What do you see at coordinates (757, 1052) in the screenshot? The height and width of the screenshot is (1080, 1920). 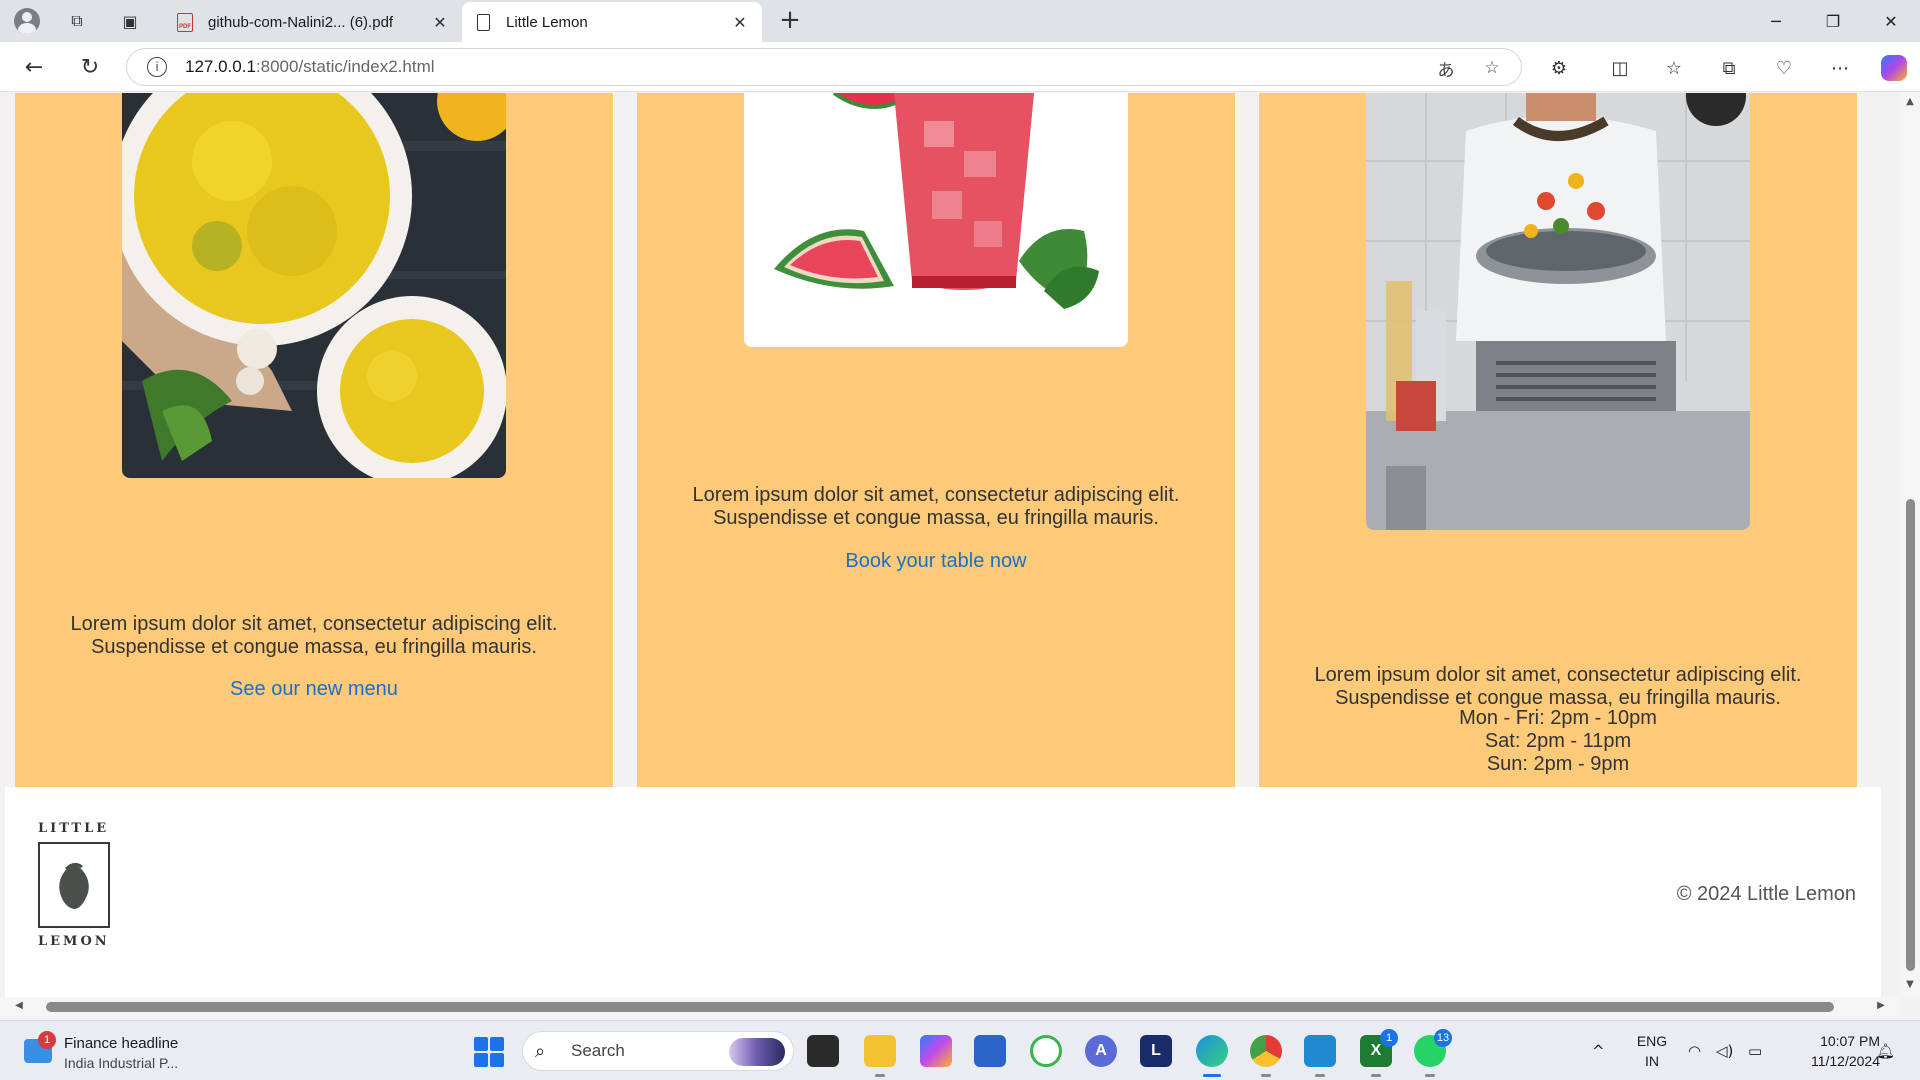 I see `search-highlight-image` at bounding box center [757, 1052].